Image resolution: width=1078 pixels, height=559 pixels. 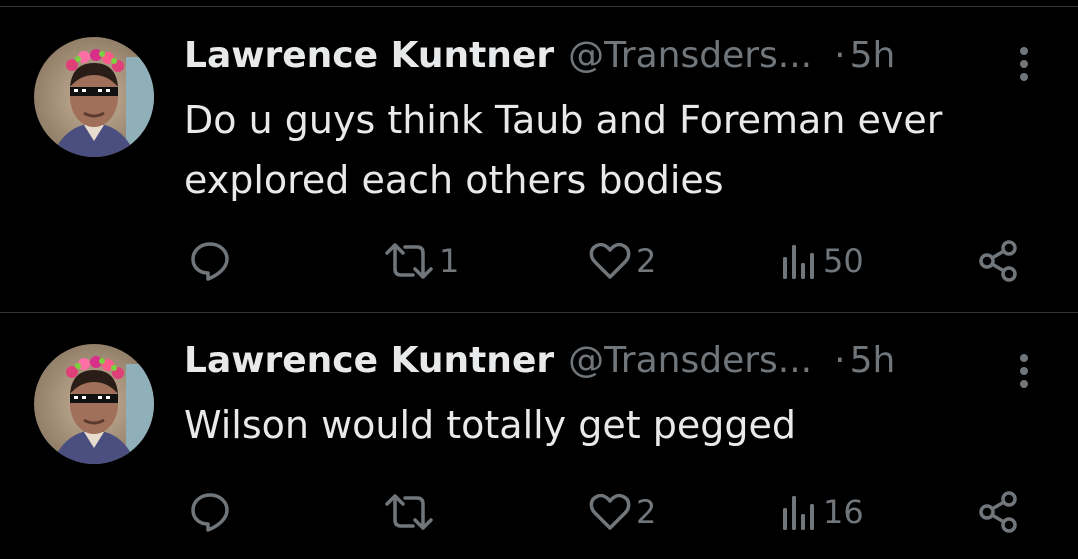 What do you see at coordinates (821, 261) in the screenshot?
I see `views-button: 50` at bounding box center [821, 261].